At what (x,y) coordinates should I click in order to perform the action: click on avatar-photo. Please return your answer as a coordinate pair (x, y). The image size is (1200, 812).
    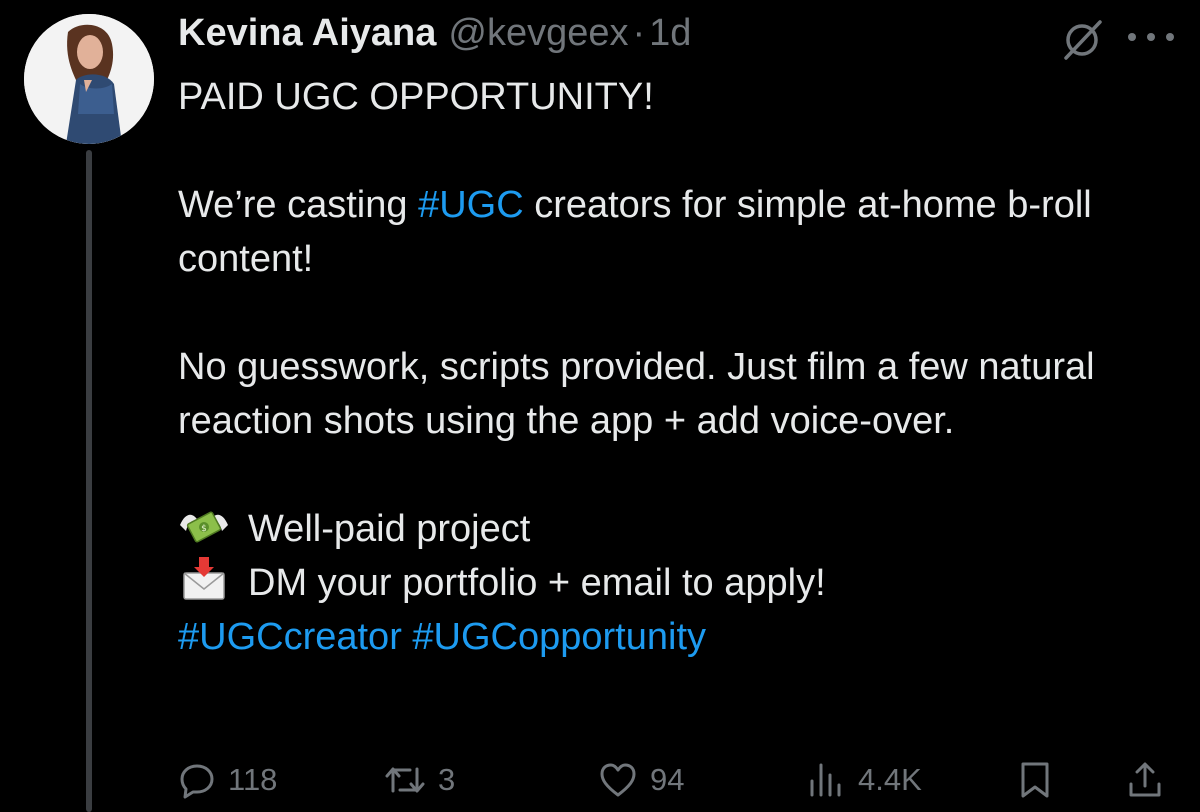
    Looking at the image, I should click on (89, 79).